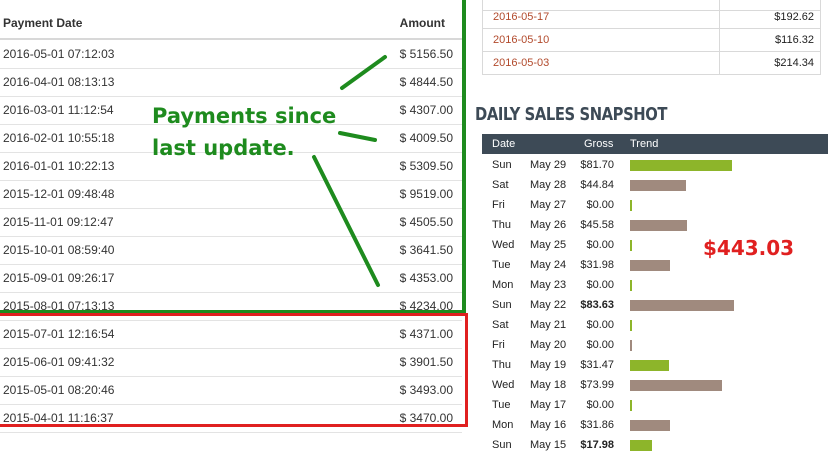 The height and width of the screenshot is (458, 828). I want to click on recent-amount: $192.62, so click(794, 17).